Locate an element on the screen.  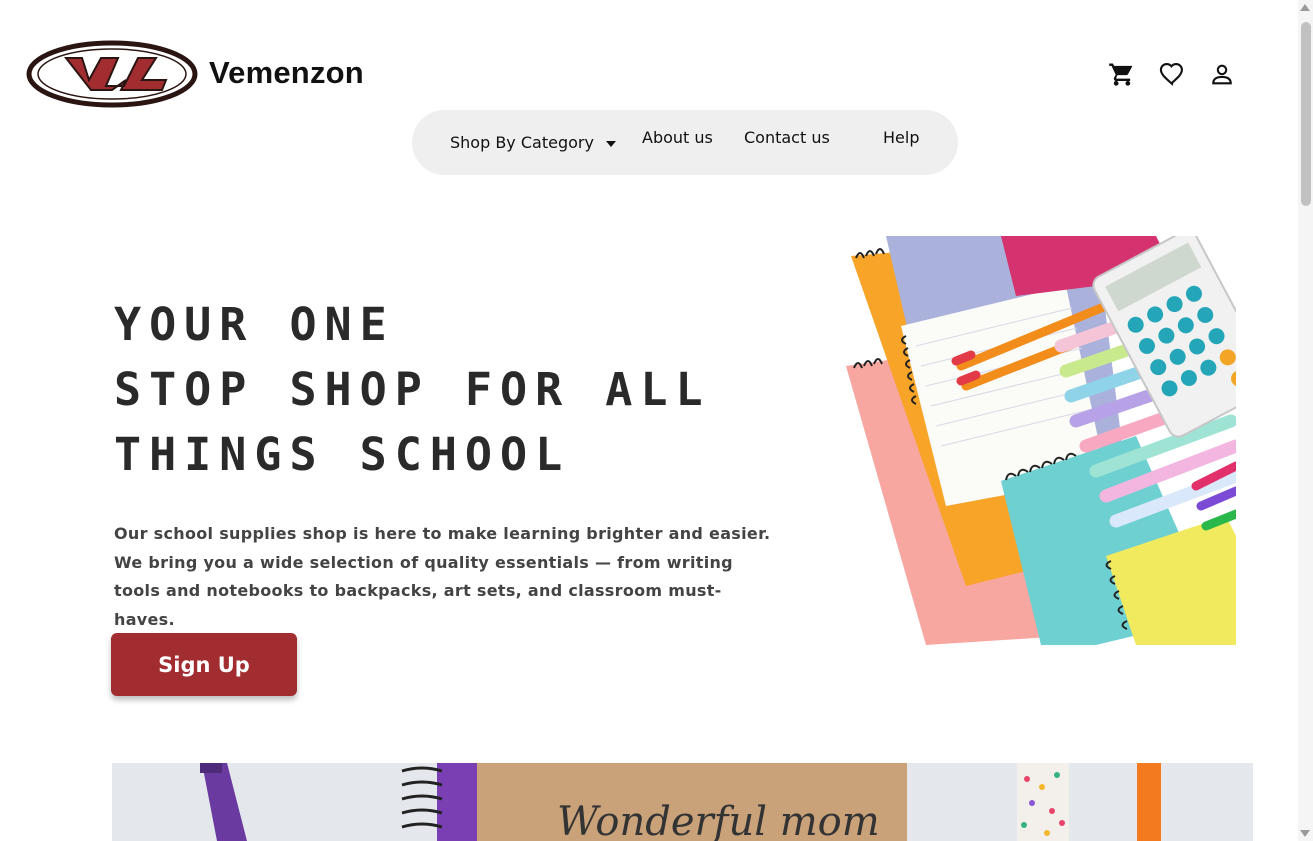
hero-title: YOUR ONE STOP SHOP FOR ALL THINGS SCHOOL is located at coordinates (412, 389).